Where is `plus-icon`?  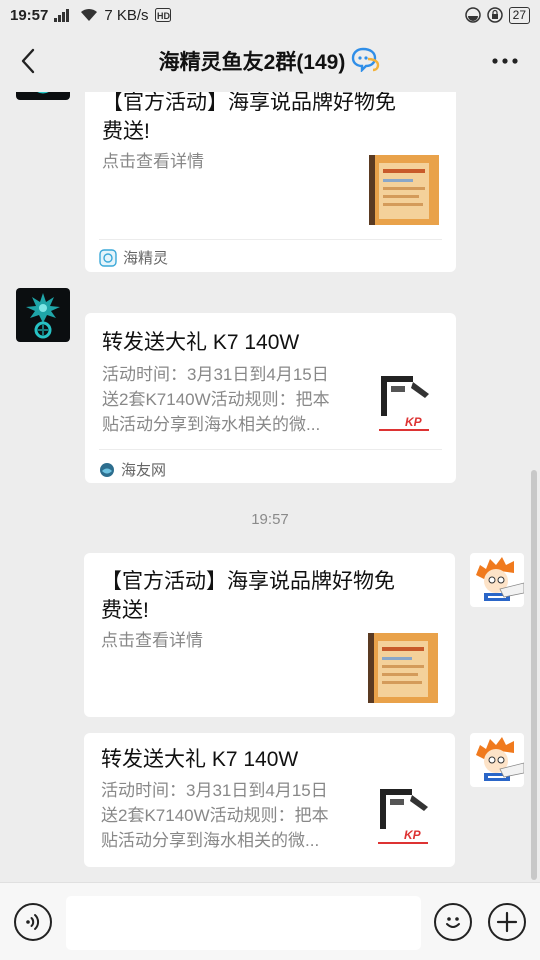
plus-icon is located at coordinates (507, 922).